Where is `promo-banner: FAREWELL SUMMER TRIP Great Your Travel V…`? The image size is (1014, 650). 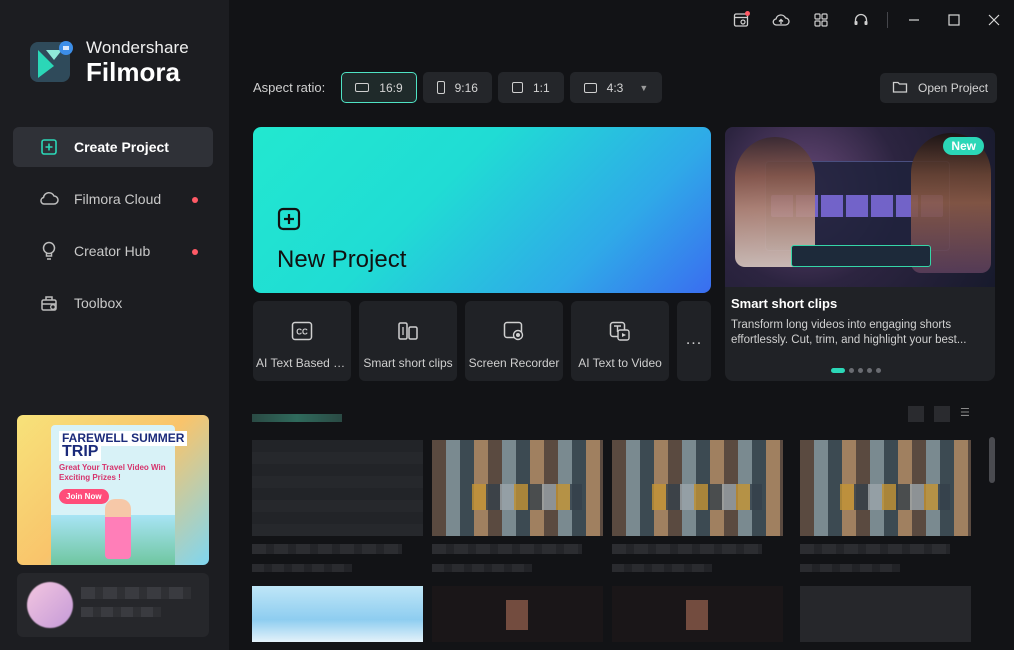 promo-banner: FAREWELL SUMMER TRIP Great Your Travel V… is located at coordinates (113, 490).